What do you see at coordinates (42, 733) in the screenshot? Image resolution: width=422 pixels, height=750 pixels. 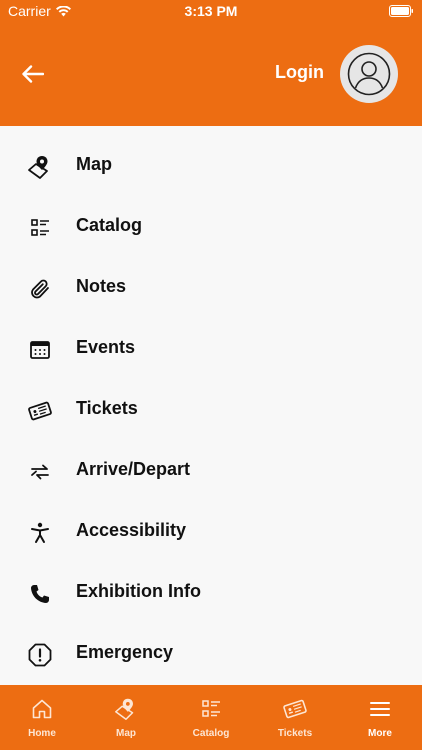 I see `tab-label: Home` at bounding box center [42, 733].